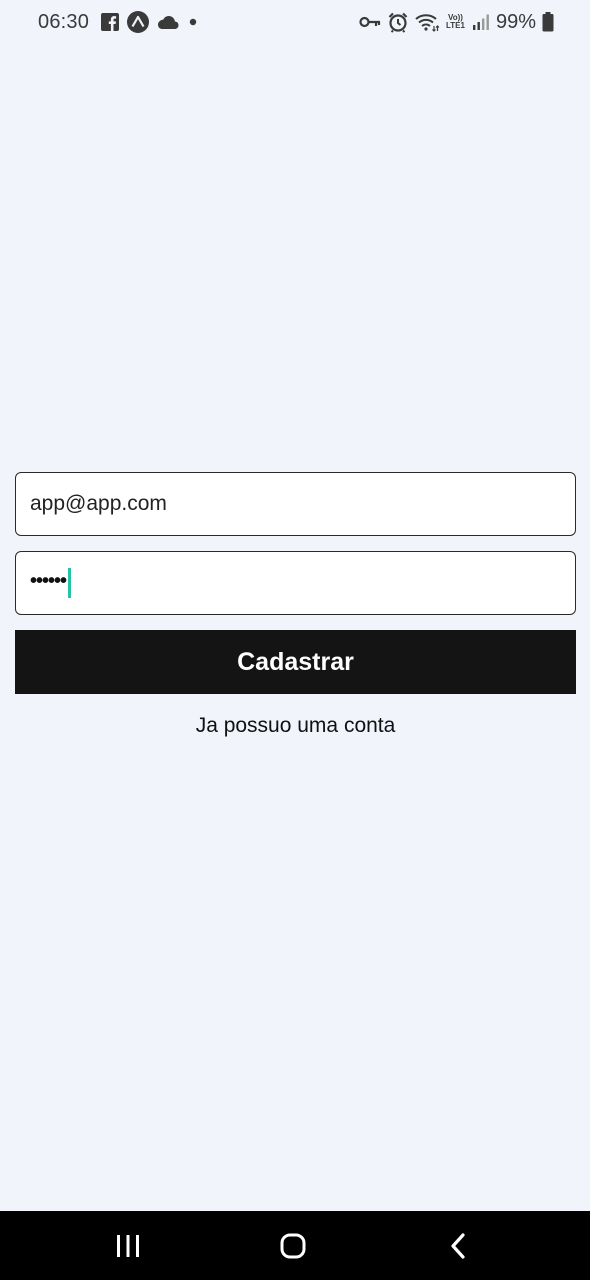  Describe the element at coordinates (398, 22) in the screenshot. I see `alarm-icon` at that location.